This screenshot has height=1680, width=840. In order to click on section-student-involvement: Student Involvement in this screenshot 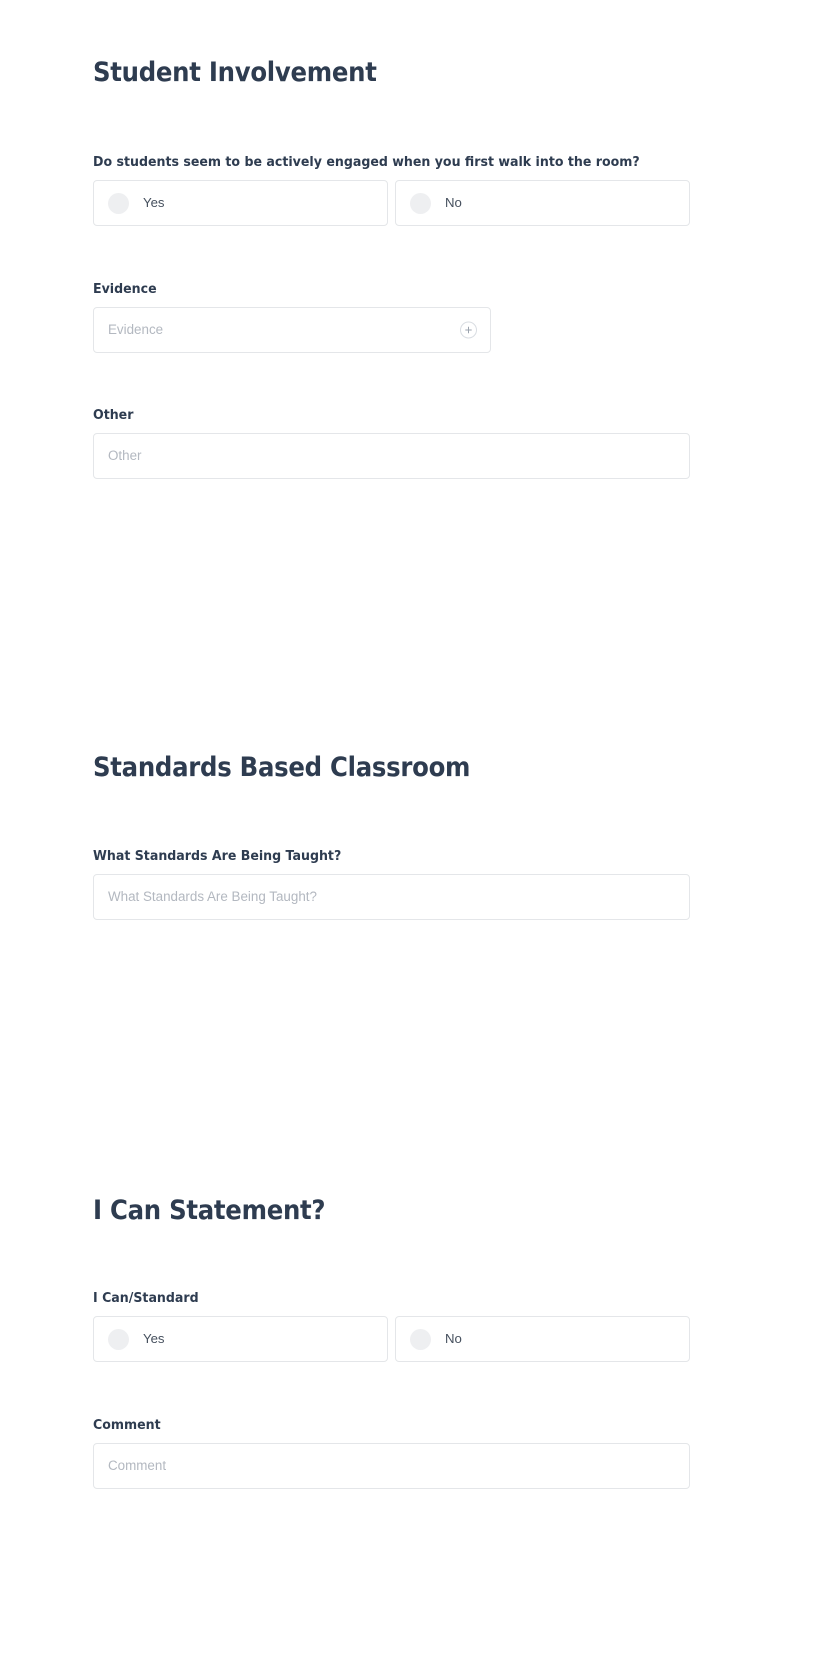, I will do `click(391, 72)`.